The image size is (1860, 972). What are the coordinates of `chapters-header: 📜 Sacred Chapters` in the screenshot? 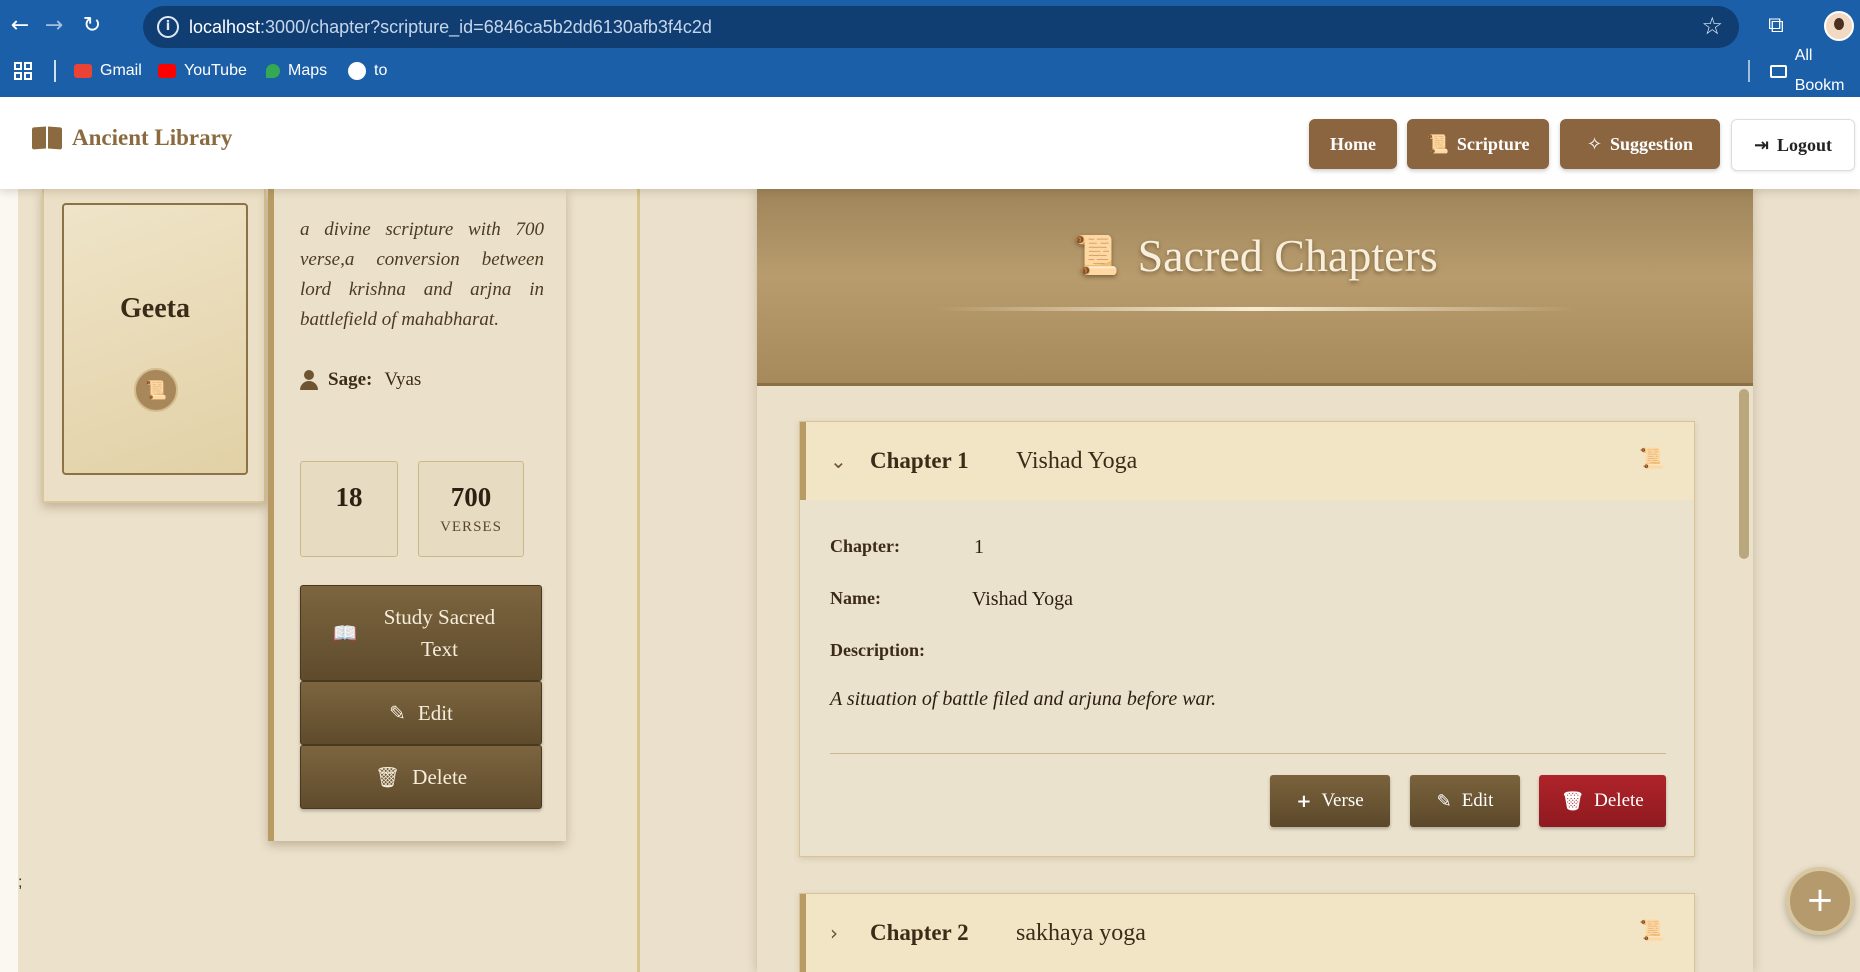 It's located at (1255, 287).